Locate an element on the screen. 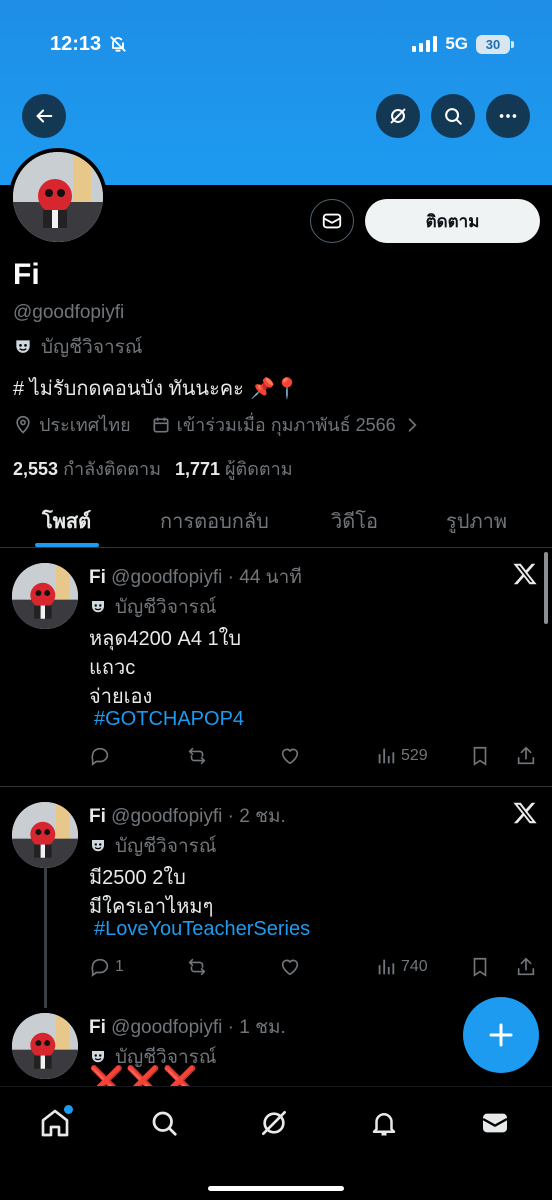 The width and height of the screenshot is (552, 1200). message-button is located at coordinates (332, 221).